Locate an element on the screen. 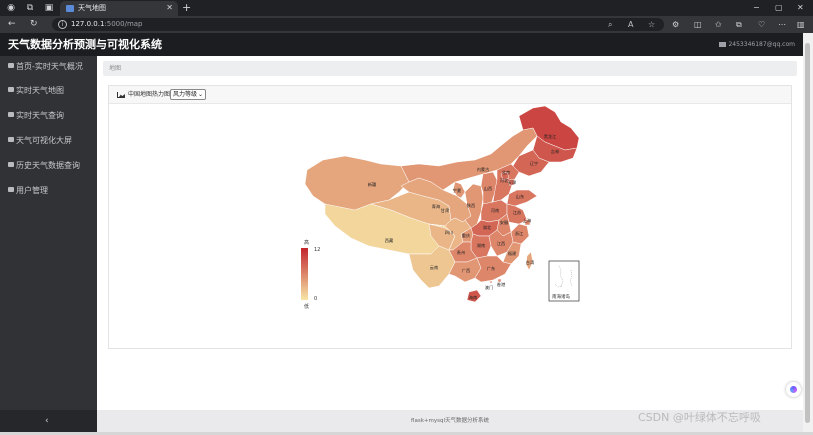  tab-actions-icon: ▣ is located at coordinates (49, 8).